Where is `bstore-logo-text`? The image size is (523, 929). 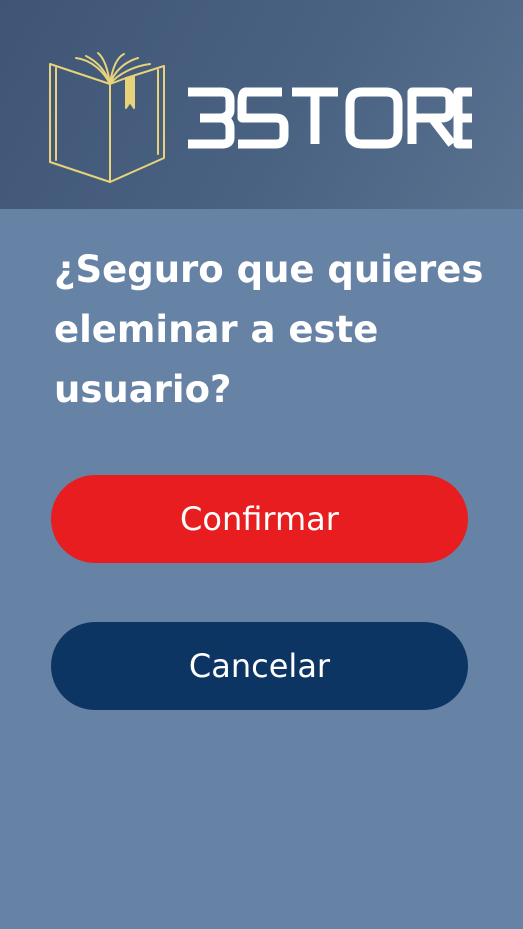 bstore-logo-text is located at coordinates (330, 118).